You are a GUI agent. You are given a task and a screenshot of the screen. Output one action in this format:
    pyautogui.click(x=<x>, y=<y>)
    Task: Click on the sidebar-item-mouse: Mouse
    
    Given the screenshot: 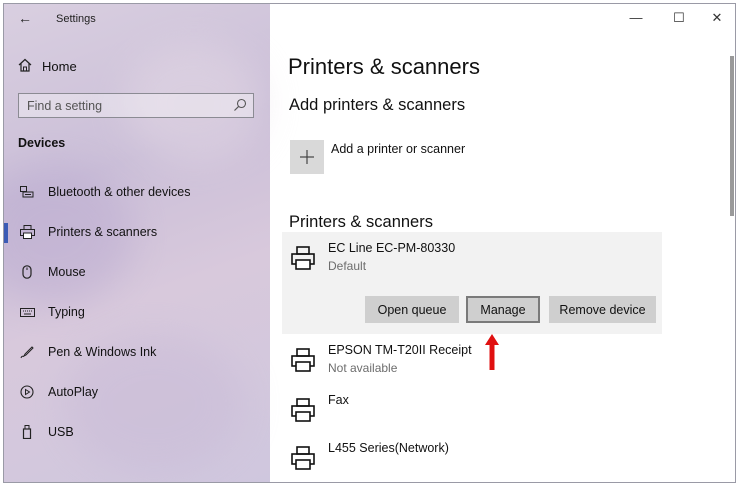 What is the action you would take?
    pyautogui.click(x=137, y=272)
    